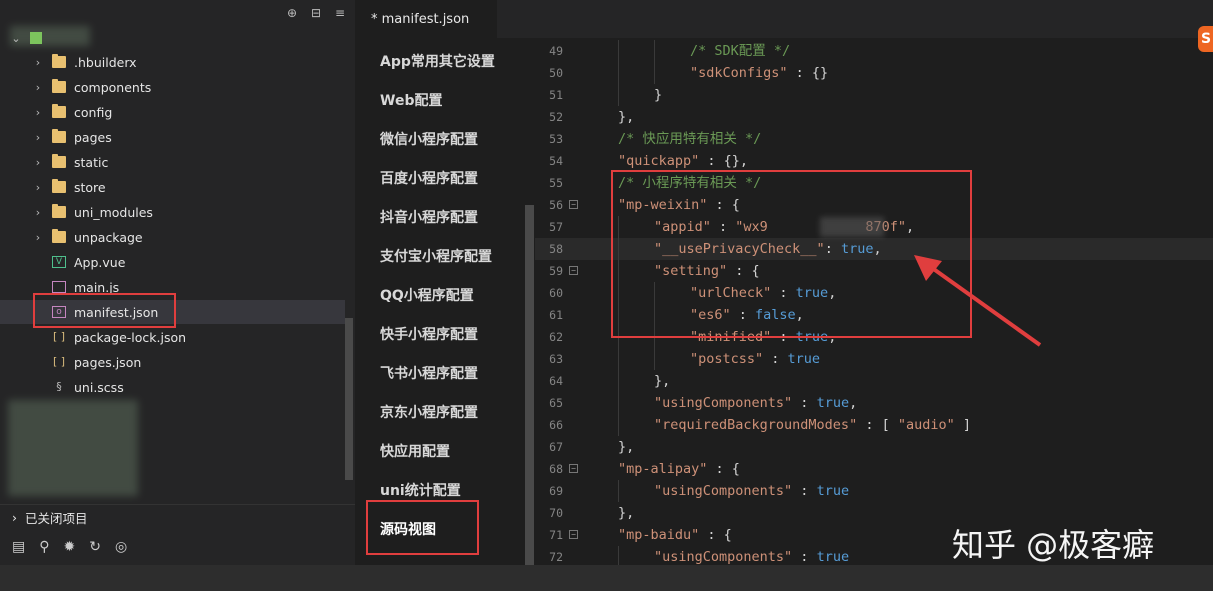 The width and height of the screenshot is (1213, 591). Describe the element at coordinates (415, 451) in the screenshot. I see `nav-item-10: 快应用配置` at that location.